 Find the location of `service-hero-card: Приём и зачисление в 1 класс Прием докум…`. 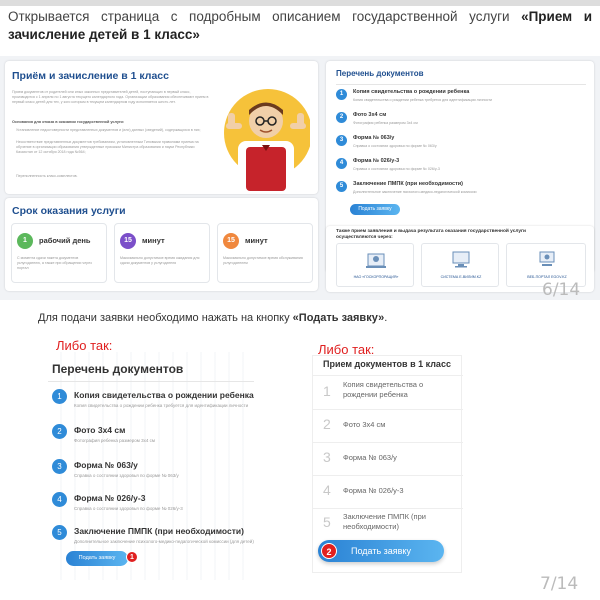

service-hero-card: Приём и зачисление в 1 класс Прием докум… is located at coordinates (161, 127).